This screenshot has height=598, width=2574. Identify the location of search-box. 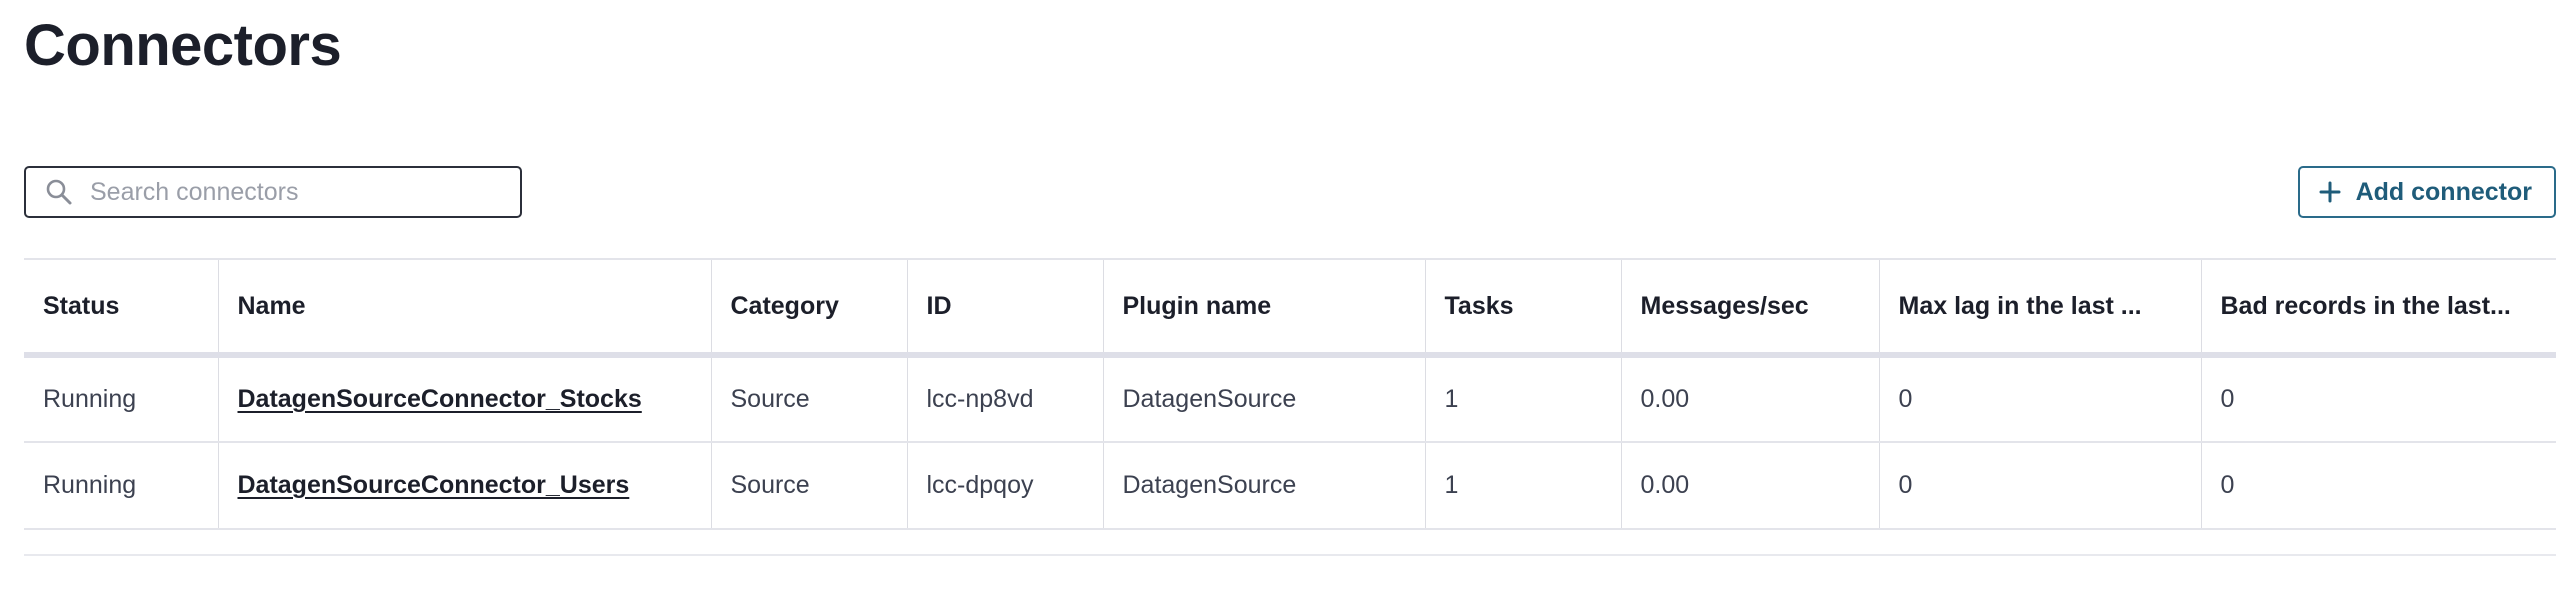
(273, 192).